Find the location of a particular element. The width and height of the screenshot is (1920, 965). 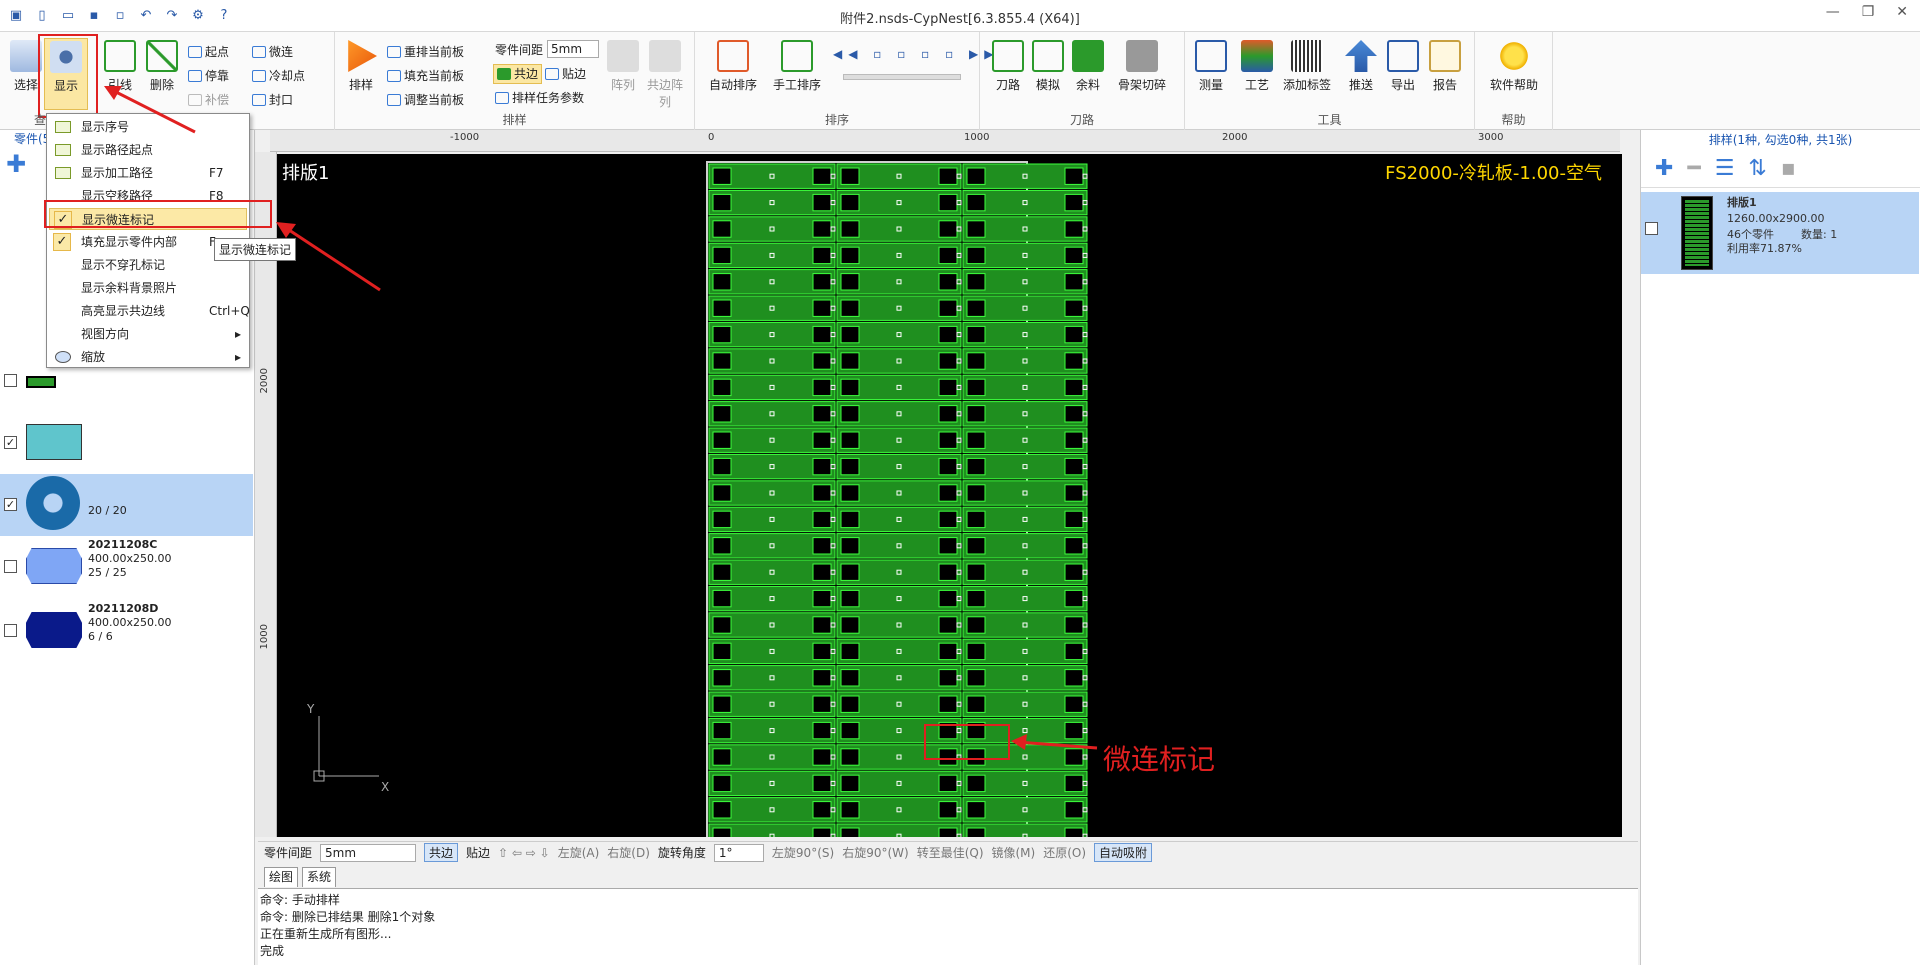

part-item: ✓ is located at coordinates (126, 443).